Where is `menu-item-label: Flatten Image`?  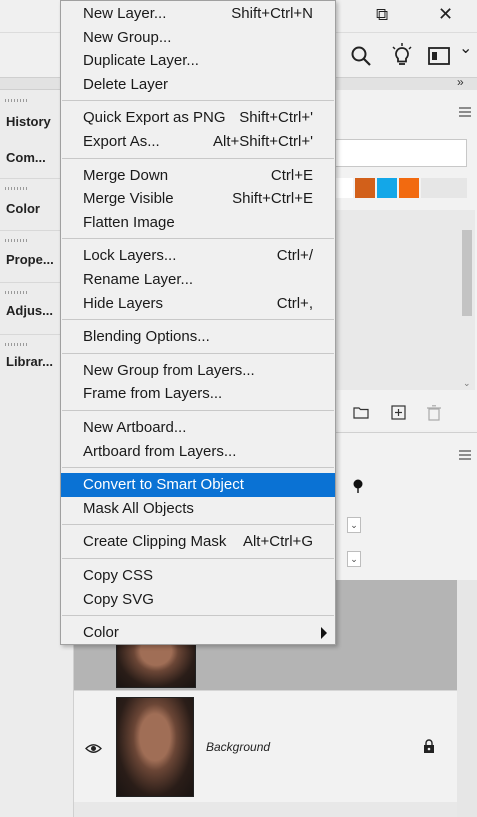 menu-item-label: Flatten Image is located at coordinates (129, 222).